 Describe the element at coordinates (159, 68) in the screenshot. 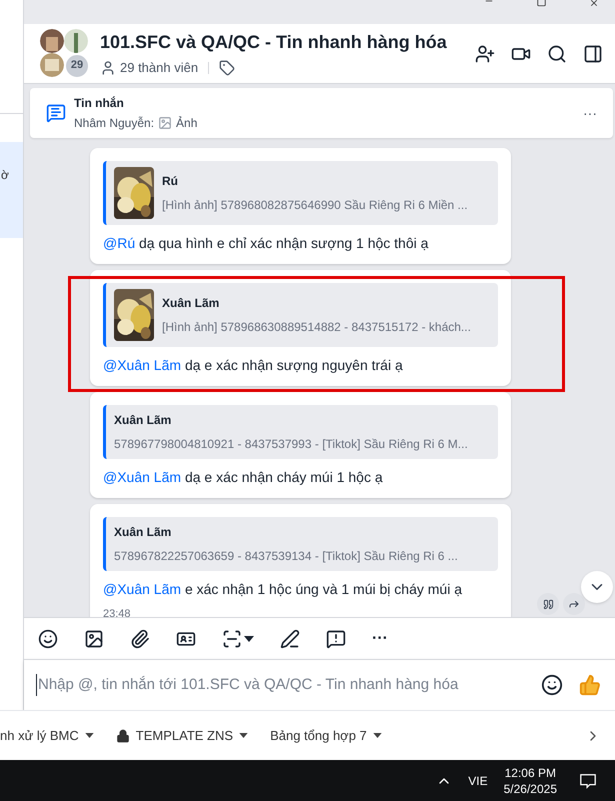

I see `member-count: 29 thành viên` at that location.